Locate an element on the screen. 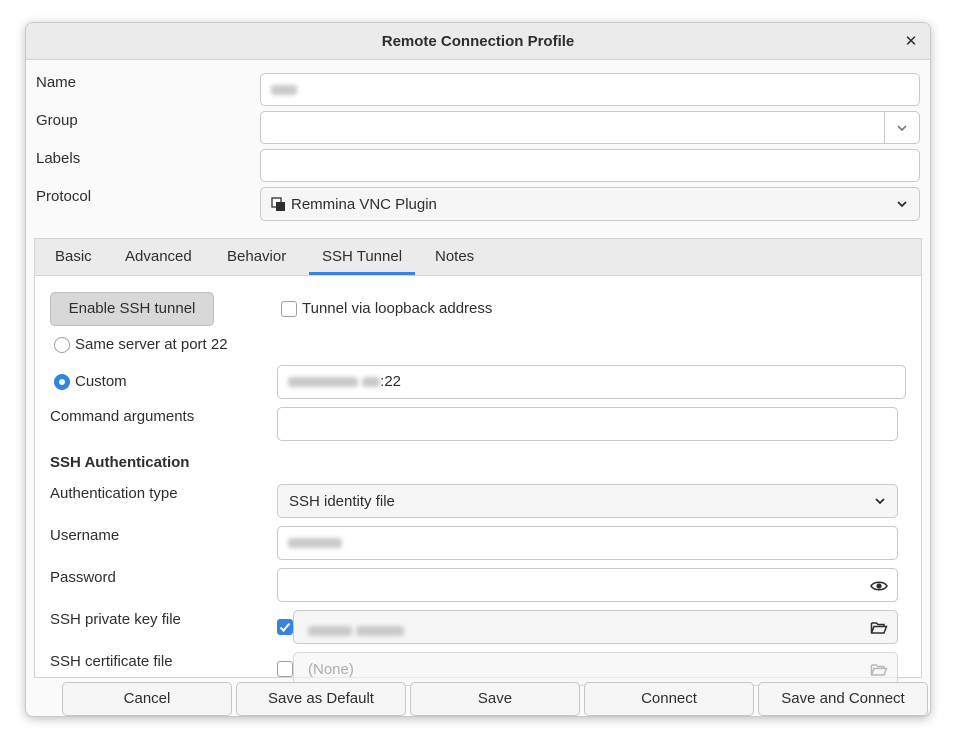 This screenshot has width=956, height=746. save-button: Save is located at coordinates (495, 699).